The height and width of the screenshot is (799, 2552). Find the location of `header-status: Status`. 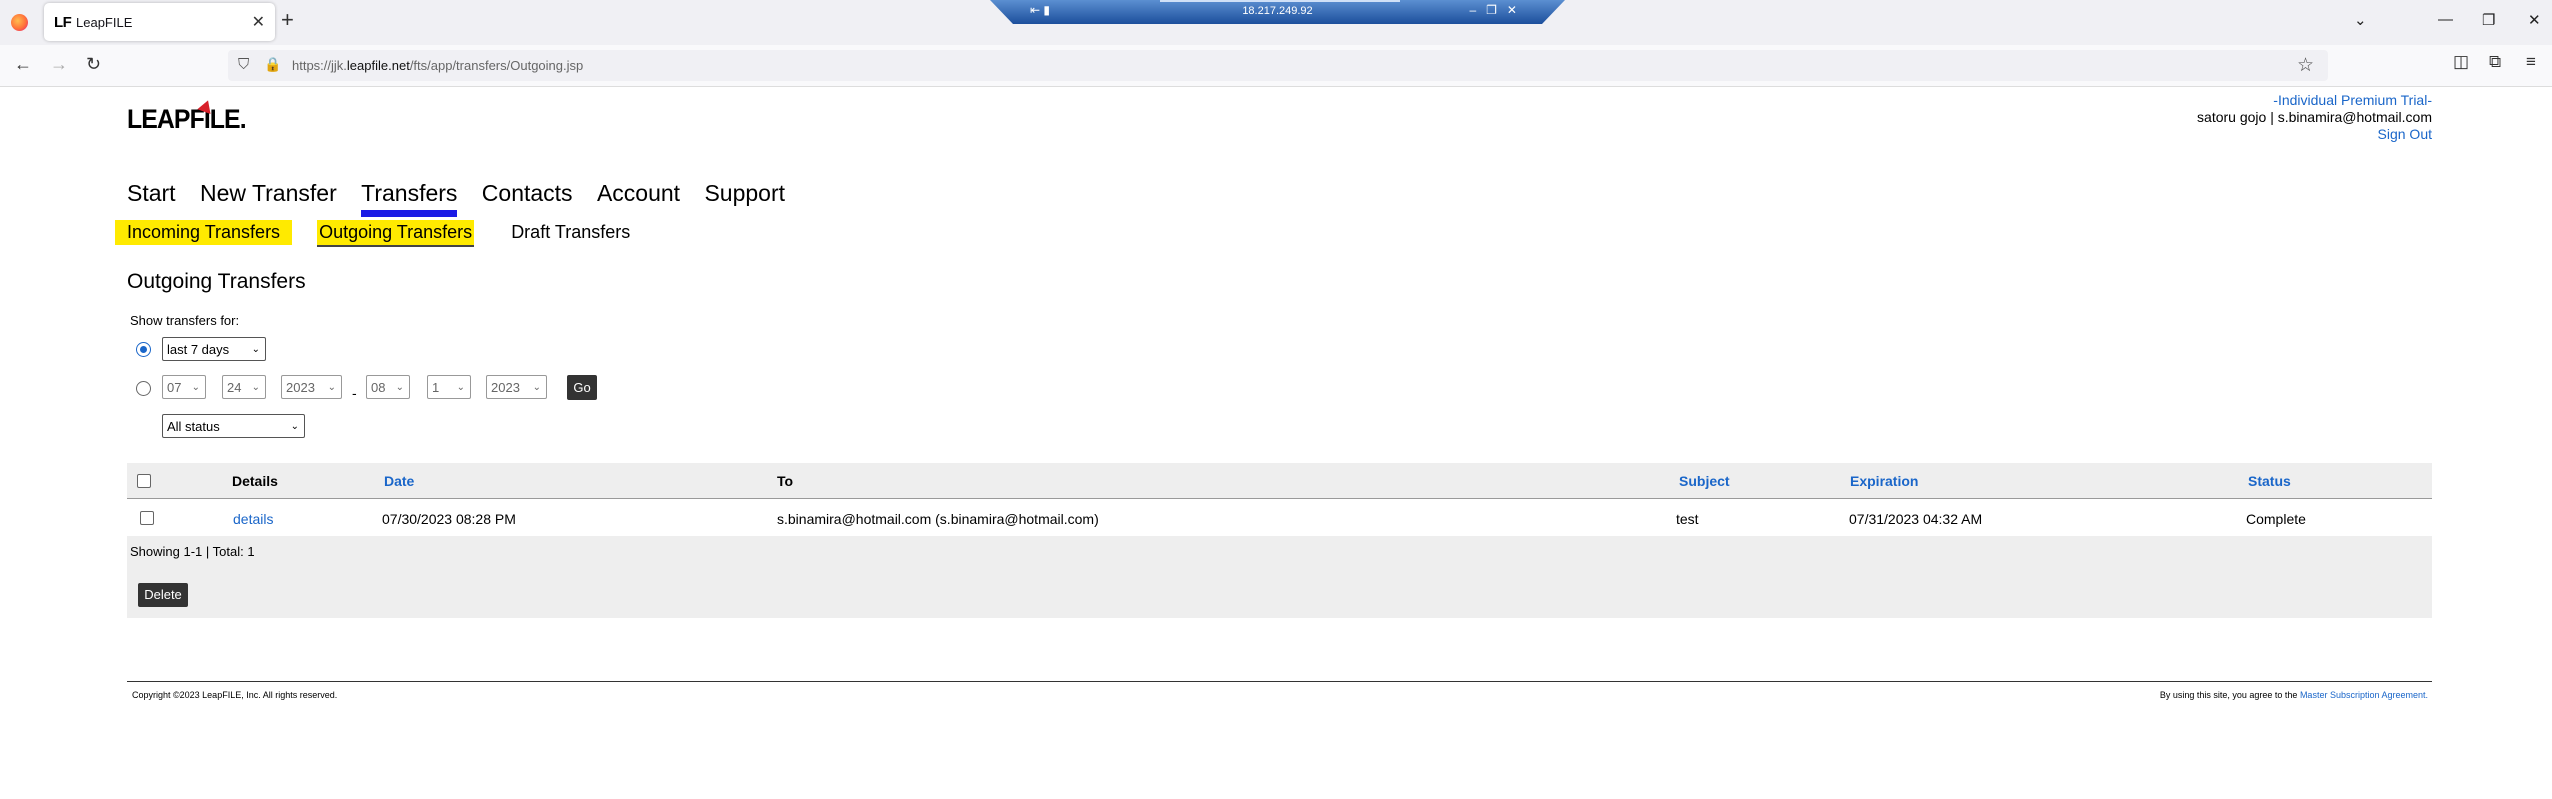

header-status: Status is located at coordinates (2269, 481).